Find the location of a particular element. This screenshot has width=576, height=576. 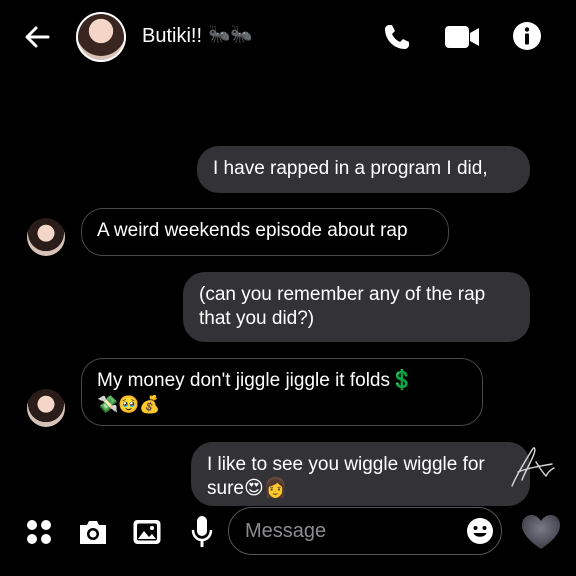

signature-scribble is located at coordinates (533, 467).